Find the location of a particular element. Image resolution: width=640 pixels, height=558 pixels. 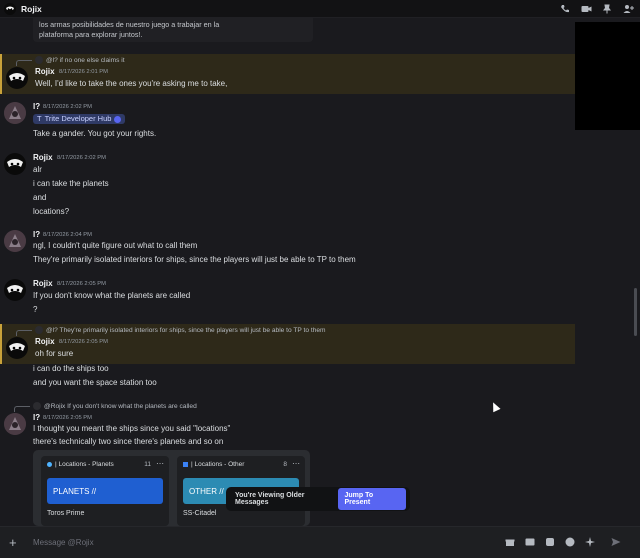

channel-mention: T Trite Developer Hub is located at coordinates (79, 119).